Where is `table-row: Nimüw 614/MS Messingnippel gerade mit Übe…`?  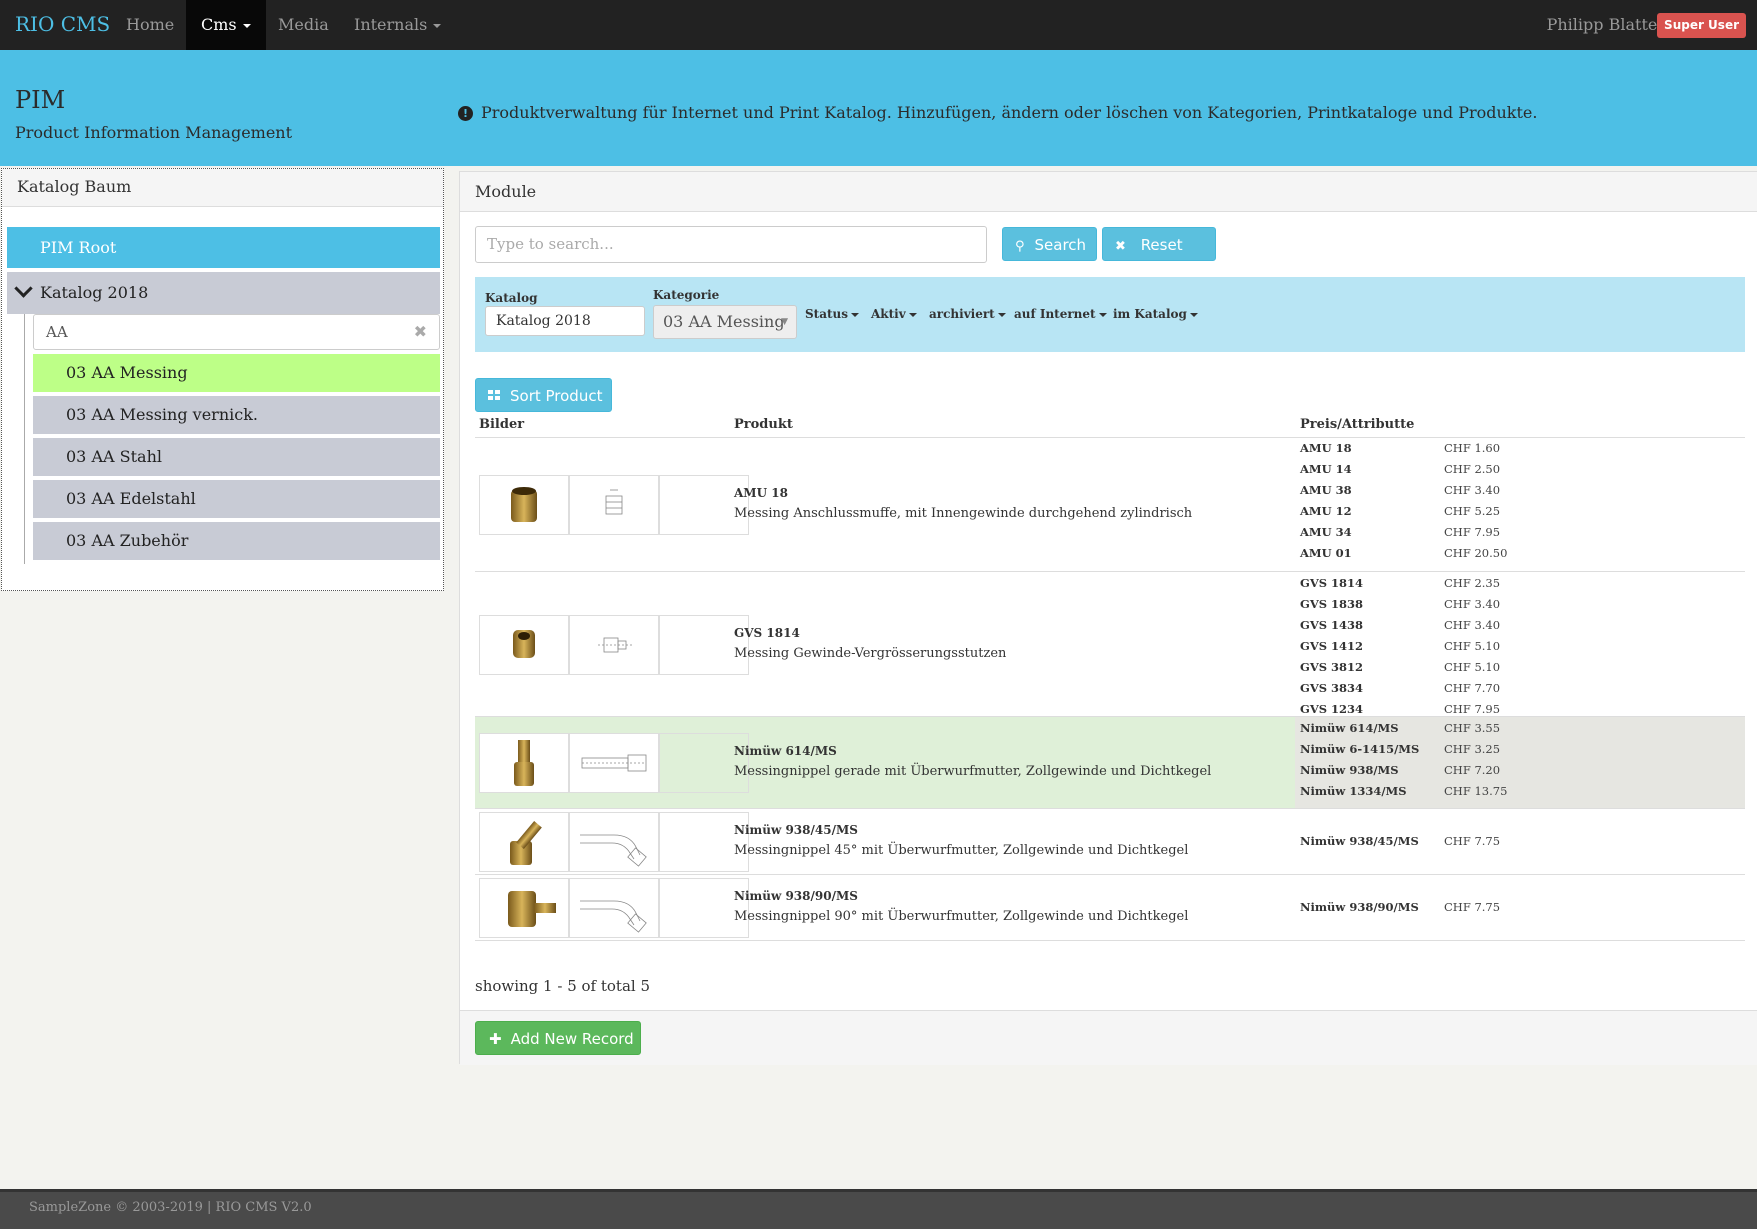 table-row: Nimüw 614/MS Messingnippel gerade mit Übe… is located at coordinates (1110, 763).